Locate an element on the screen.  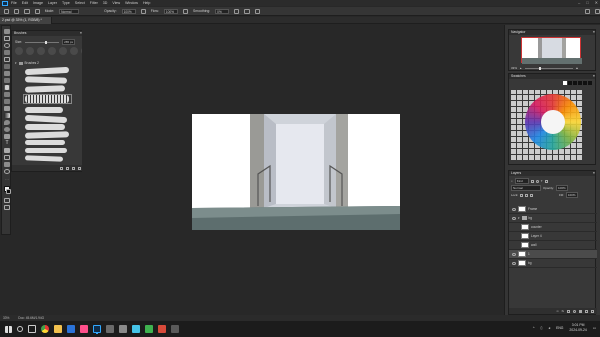
navigator-zoom-slider is located at coordinates (548, 68).